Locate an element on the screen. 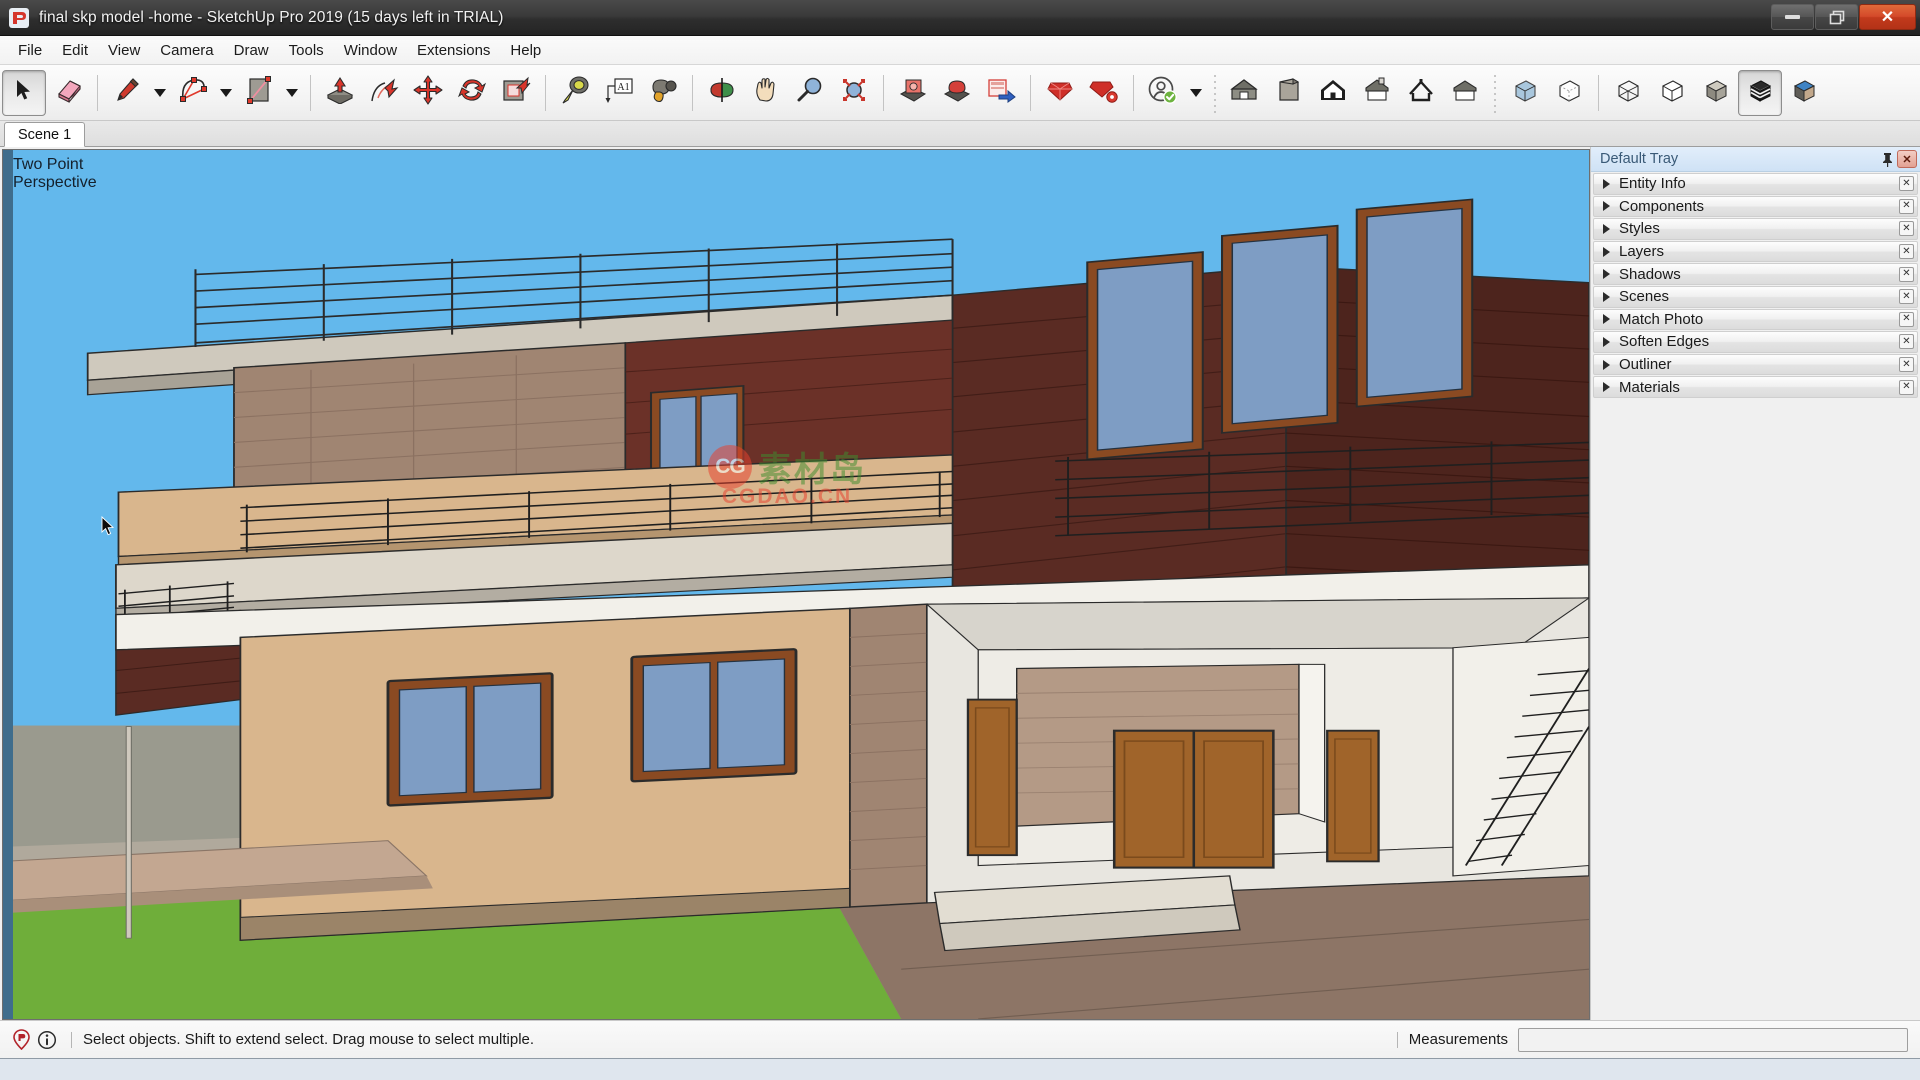 The width and height of the screenshot is (1920, 1080). extension-warehouse-button is located at coordinates (1060, 93).